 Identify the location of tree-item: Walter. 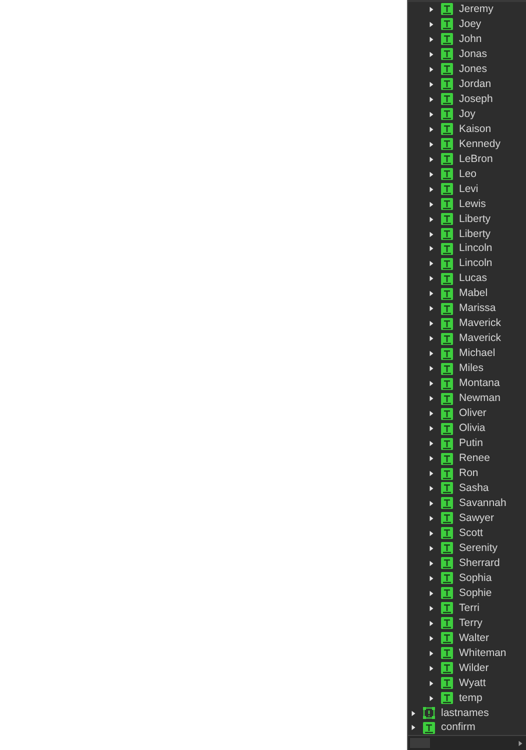
(467, 638).